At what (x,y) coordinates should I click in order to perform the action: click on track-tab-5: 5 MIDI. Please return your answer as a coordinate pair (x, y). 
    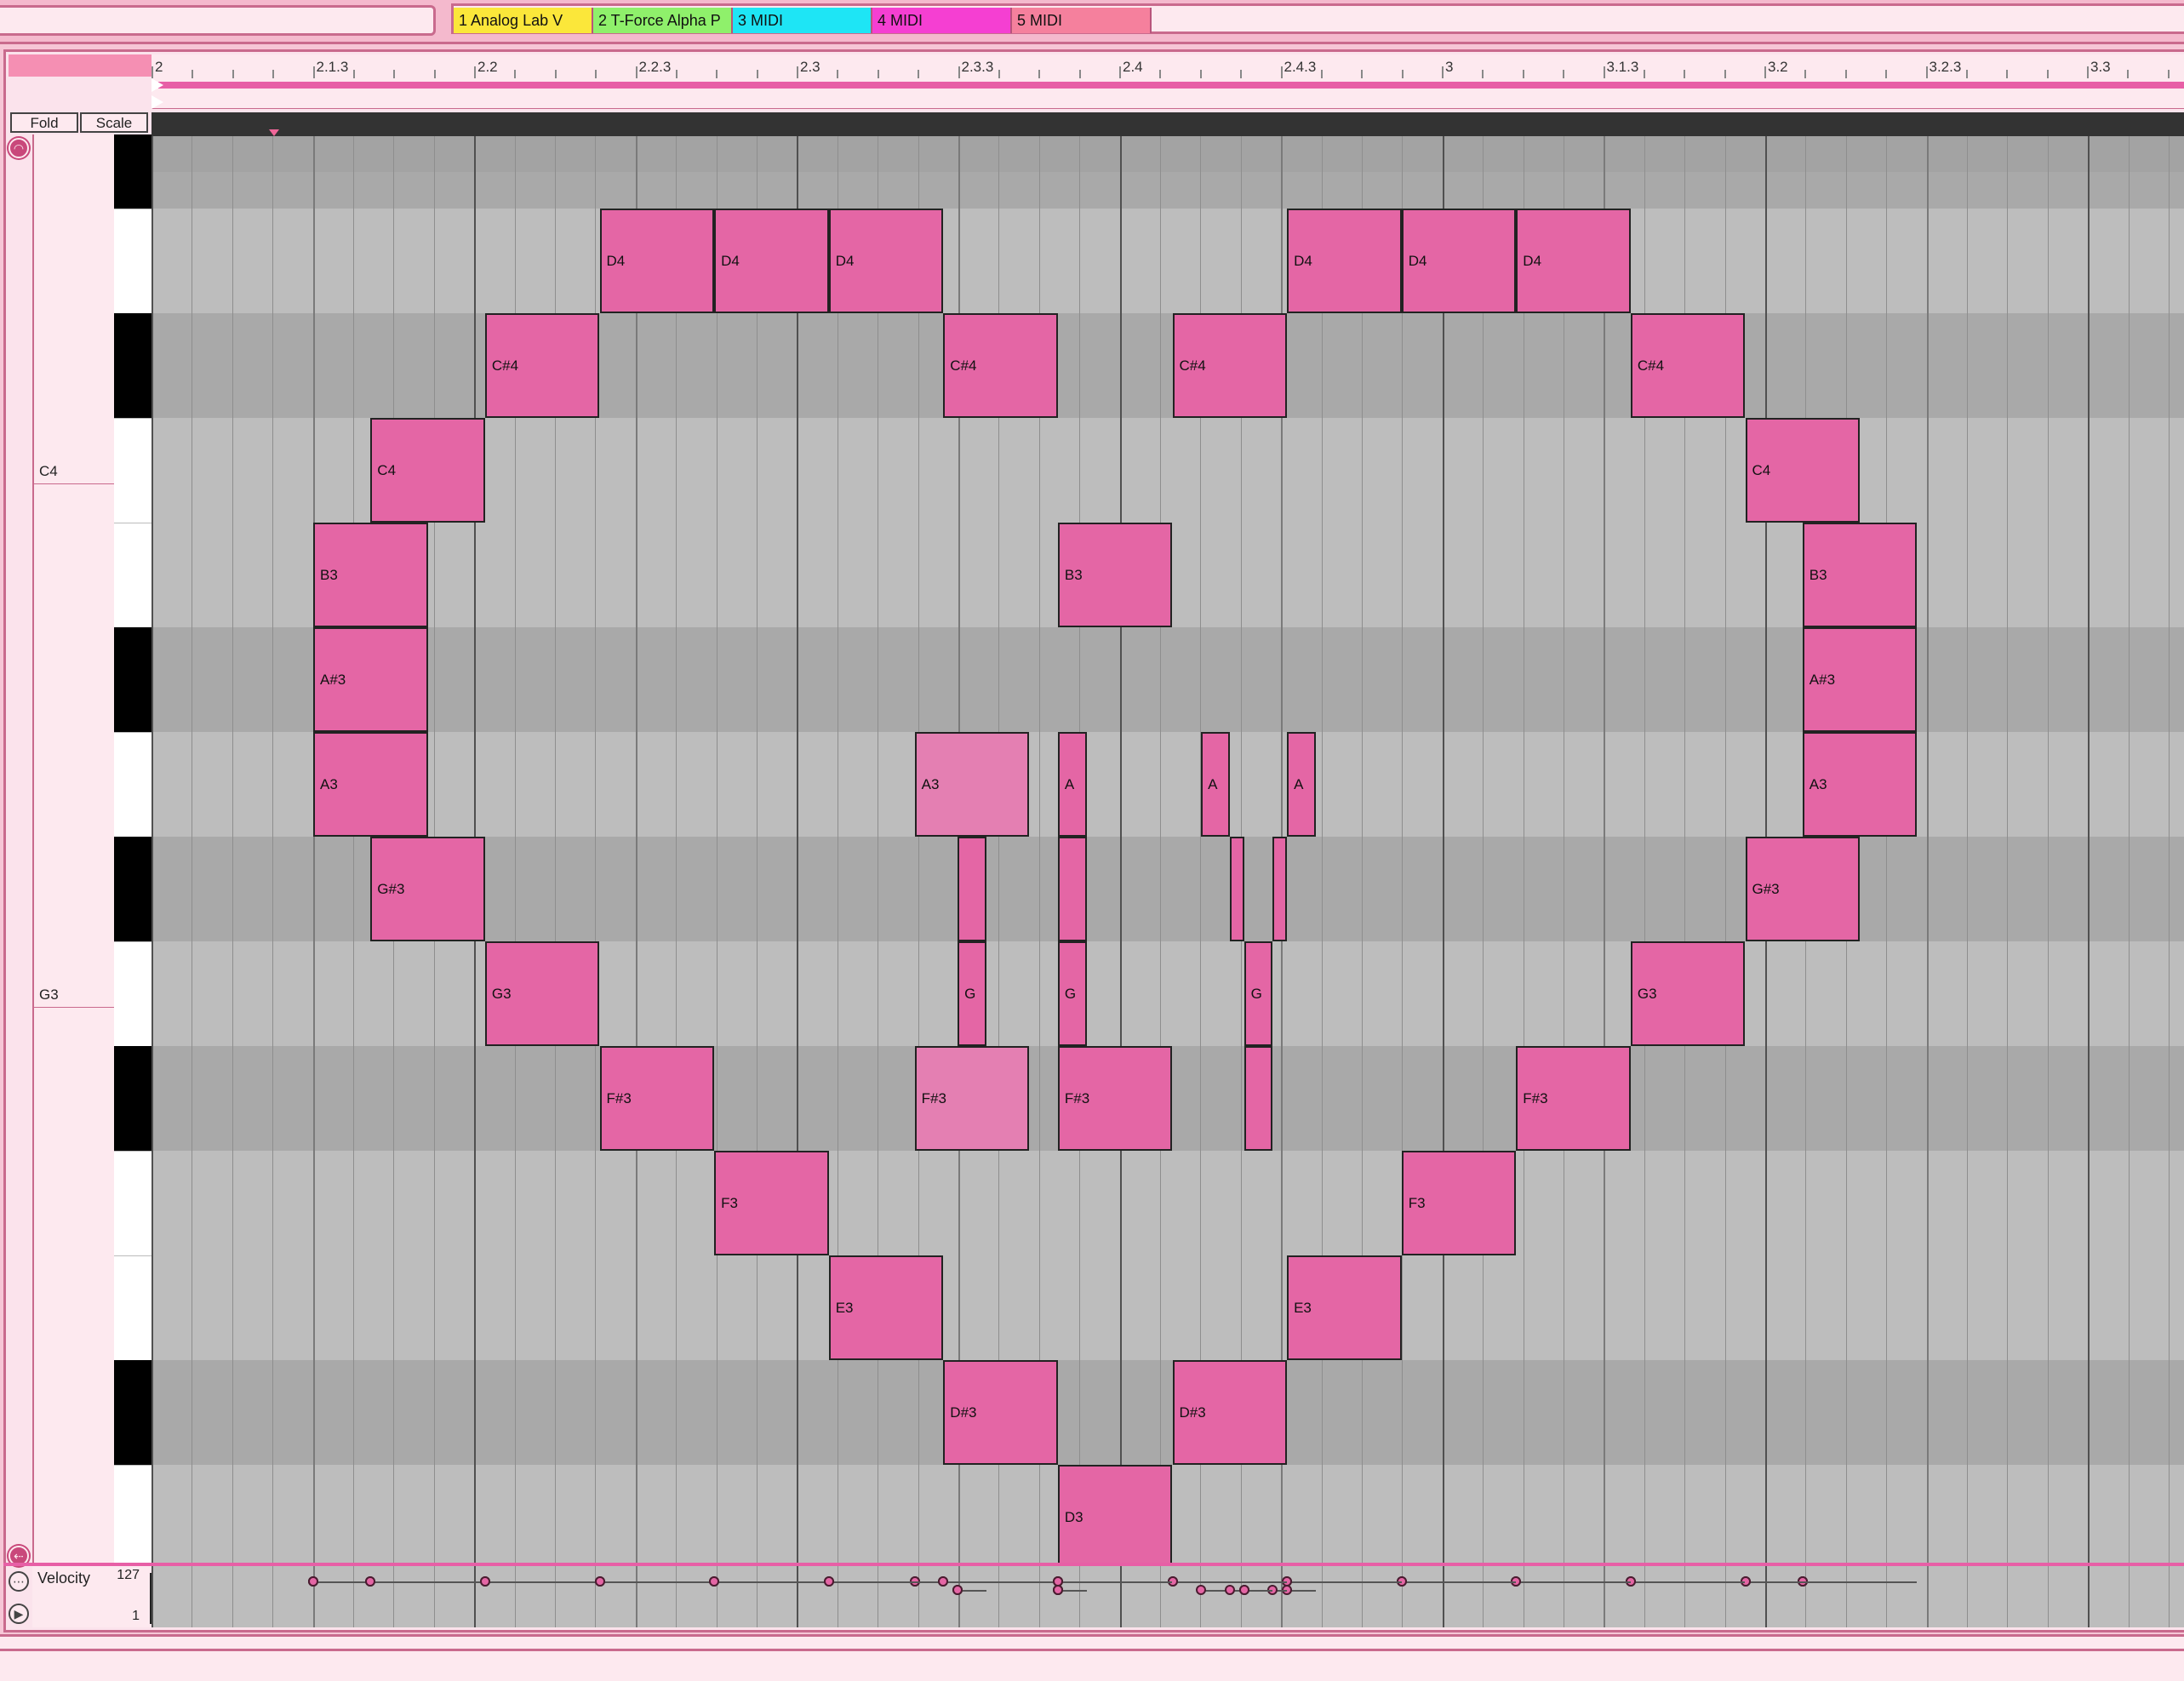
    Looking at the image, I should click on (1082, 20).